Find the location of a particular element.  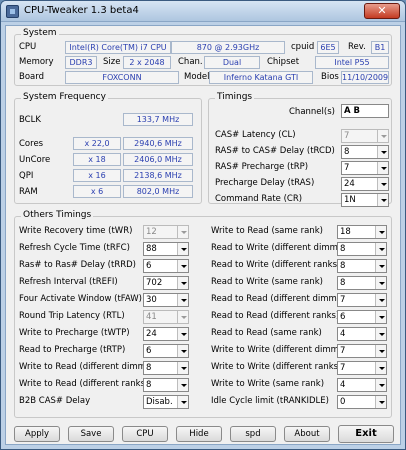

memory-label: Memory is located at coordinates (36, 62).